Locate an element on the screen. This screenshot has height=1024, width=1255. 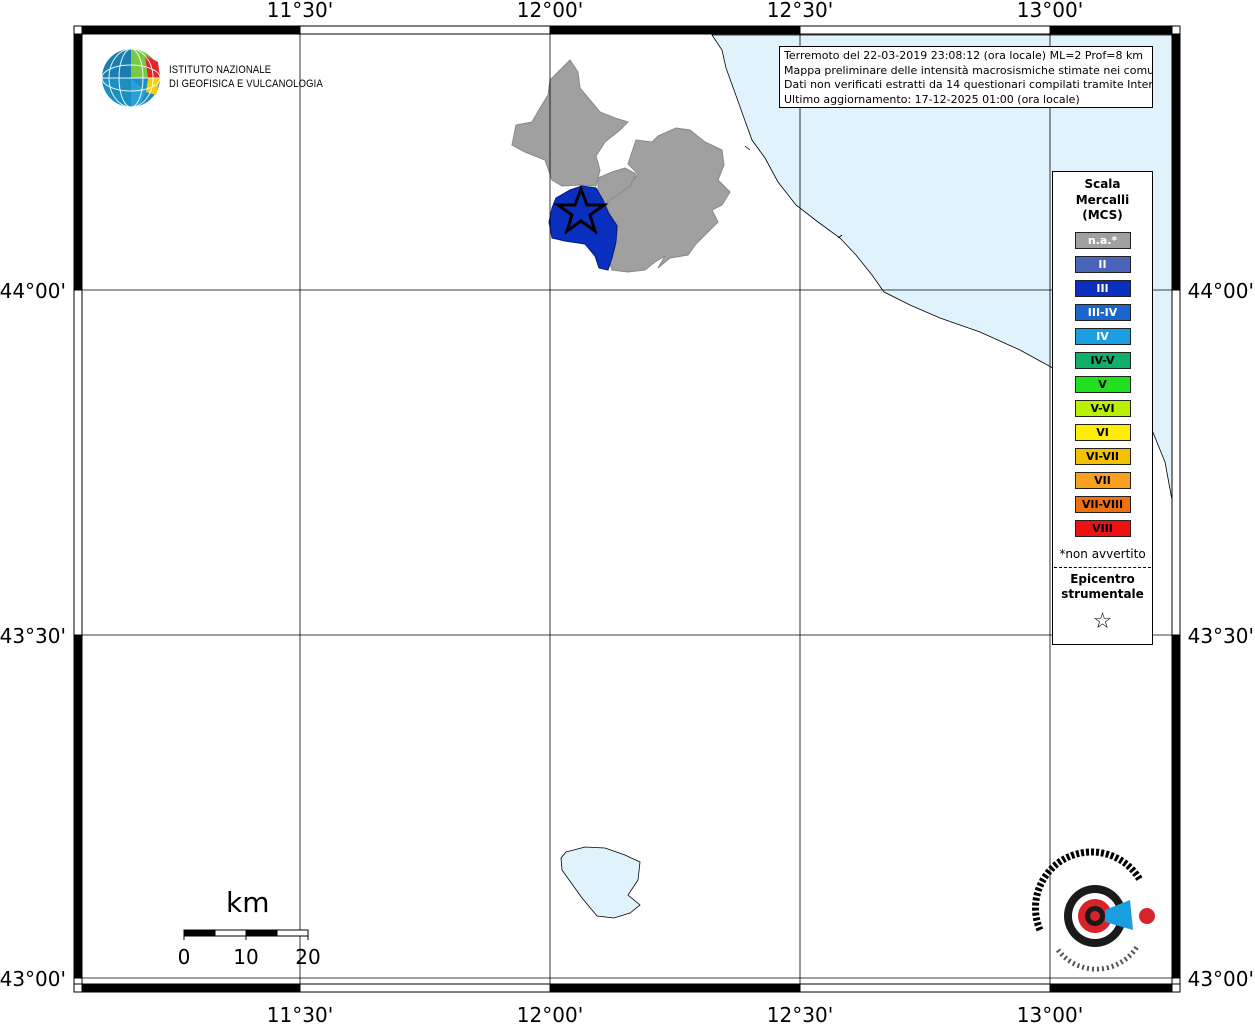
scale-unit: km is located at coordinates (248, 902).